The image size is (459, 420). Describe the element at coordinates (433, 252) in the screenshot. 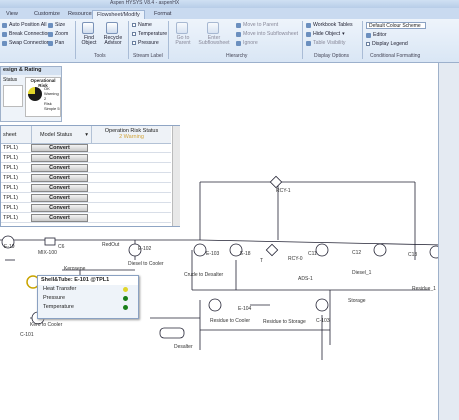

I see `hx-right` at that location.